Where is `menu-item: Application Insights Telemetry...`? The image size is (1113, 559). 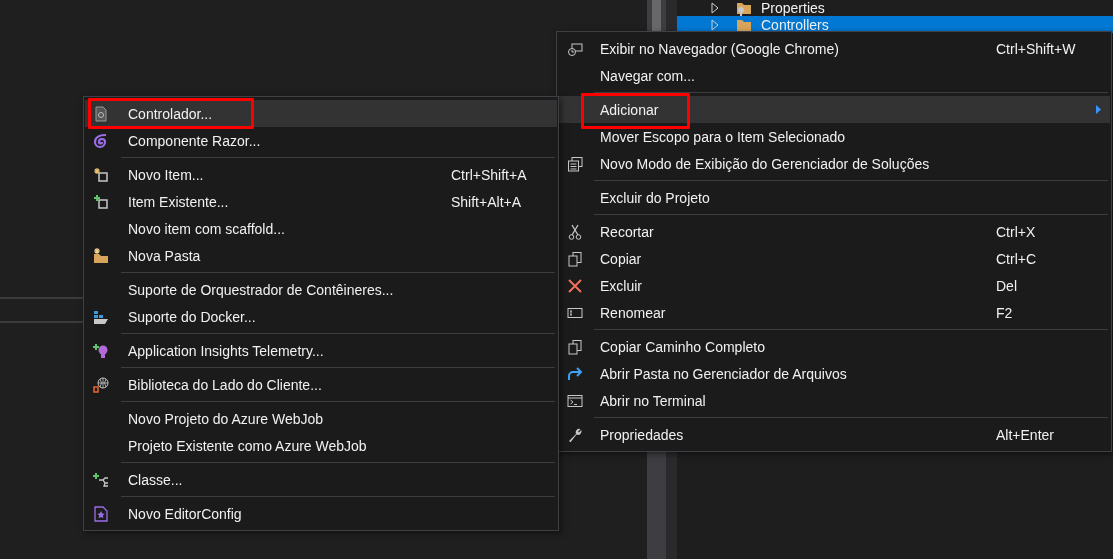 menu-item: Application Insights Telemetry... is located at coordinates (321, 350).